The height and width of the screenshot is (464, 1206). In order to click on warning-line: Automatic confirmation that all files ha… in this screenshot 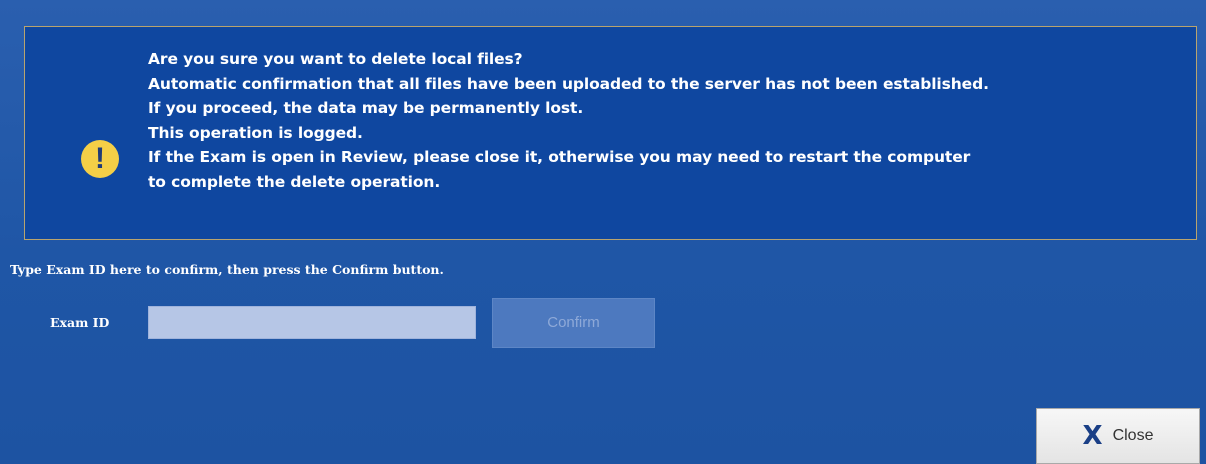, I will do `click(568, 83)`.